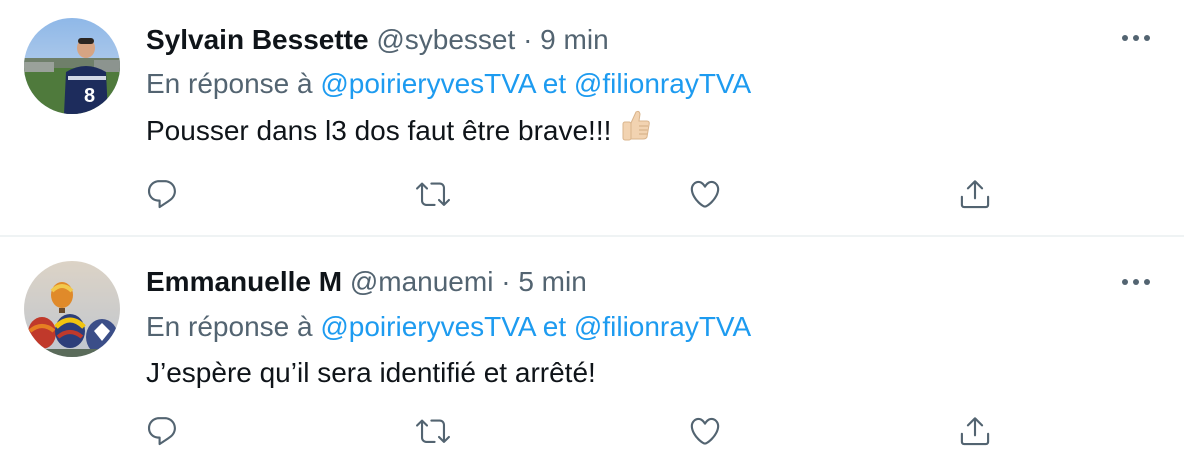 The width and height of the screenshot is (1184, 464). I want to click on author-handle: @sybesset, so click(445, 39).